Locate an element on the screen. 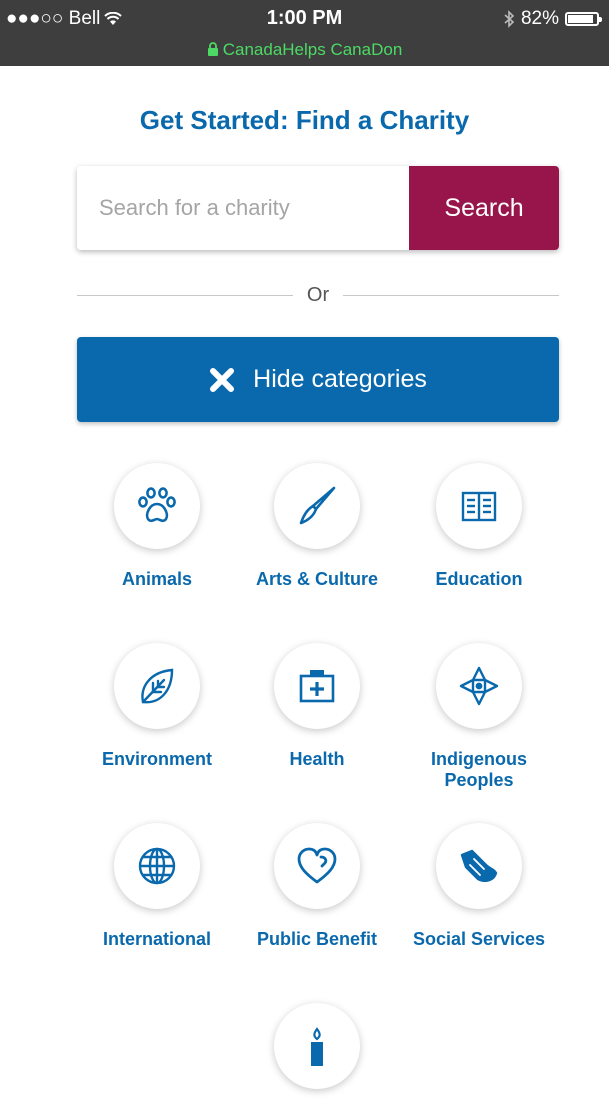  candle-icon is located at coordinates (317, 1046).